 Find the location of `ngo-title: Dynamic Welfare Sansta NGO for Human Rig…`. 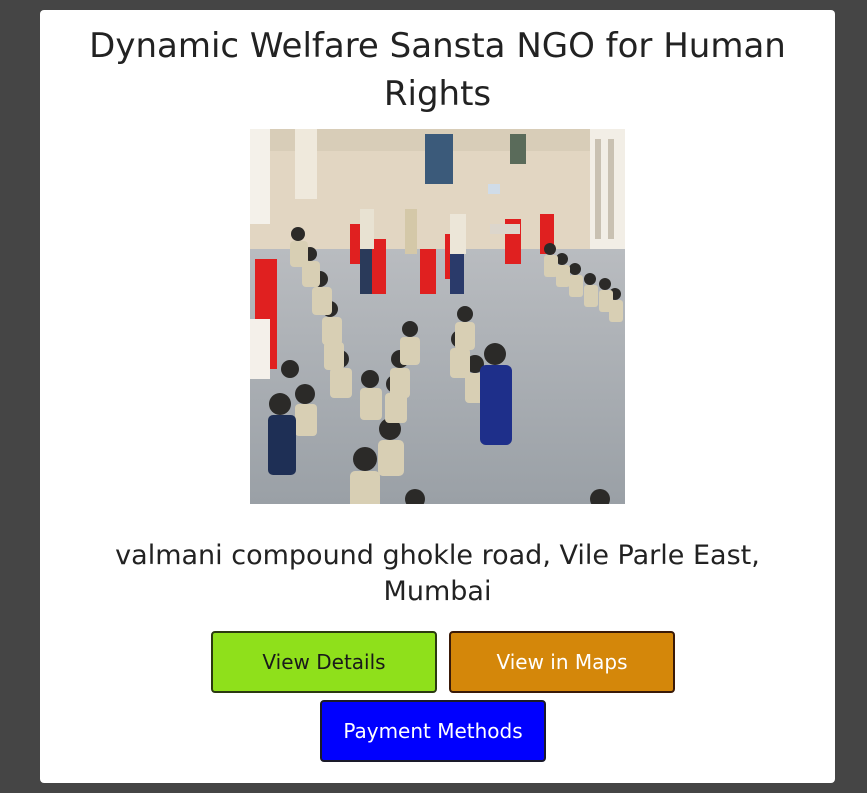

ngo-title: Dynamic Welfare Sansta NGO for Human Rig… is located at coordinates (437, 70).